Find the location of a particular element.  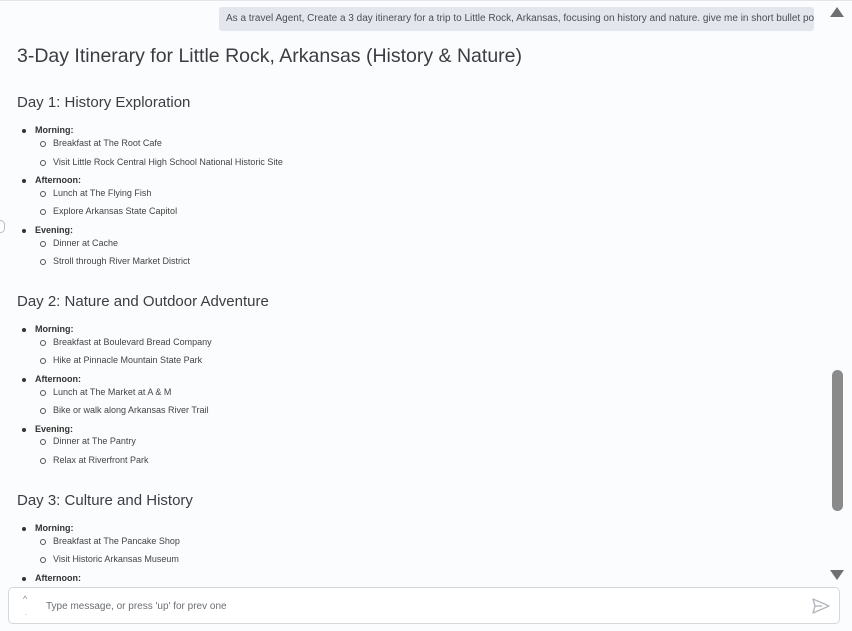

history-up-icon: ^ is located at coordinates (25, 599).